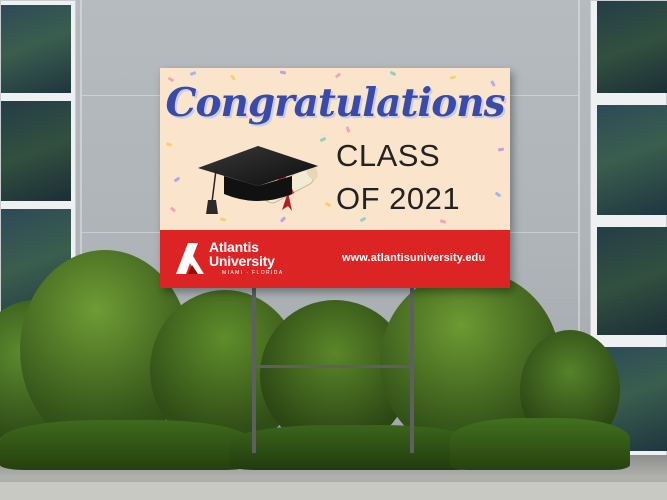  I want to click on logo-name-line-2: University, so click(242, 261).